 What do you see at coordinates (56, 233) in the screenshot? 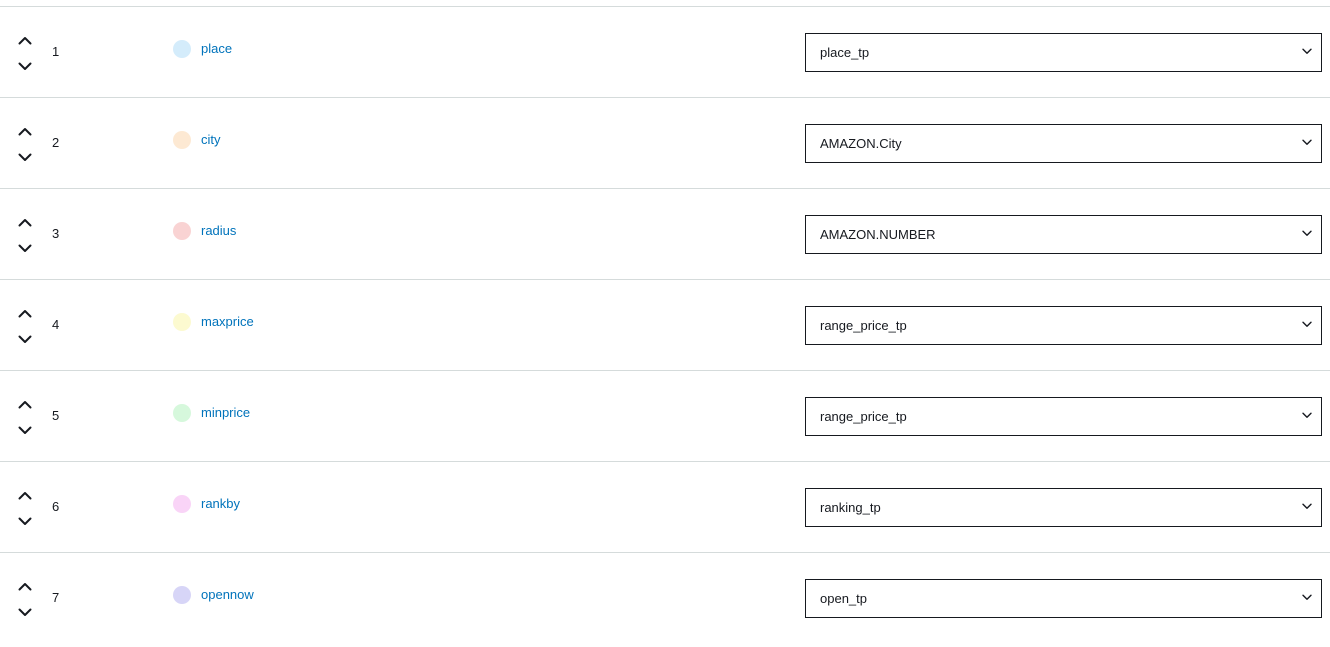
I see `slot-order: 3` at bounding box center [56, 233].